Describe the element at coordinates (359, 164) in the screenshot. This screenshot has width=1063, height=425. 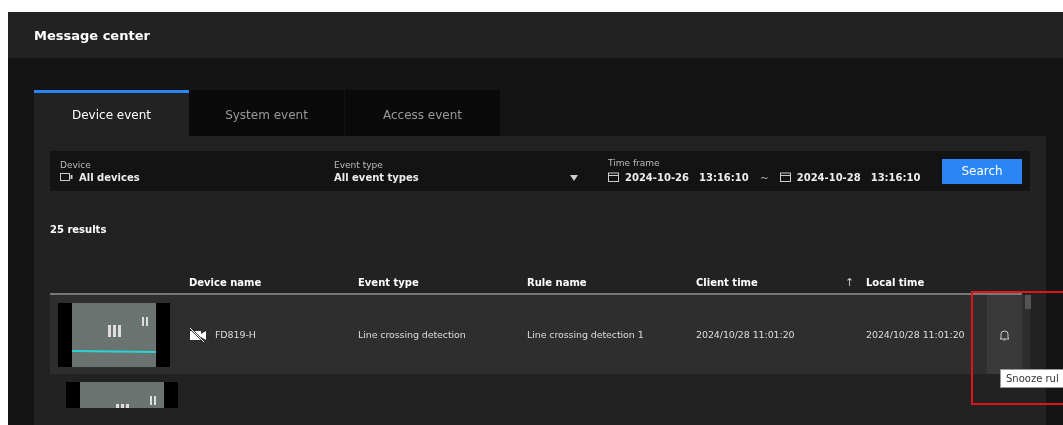
I see `filter-label: Event type` at that location.